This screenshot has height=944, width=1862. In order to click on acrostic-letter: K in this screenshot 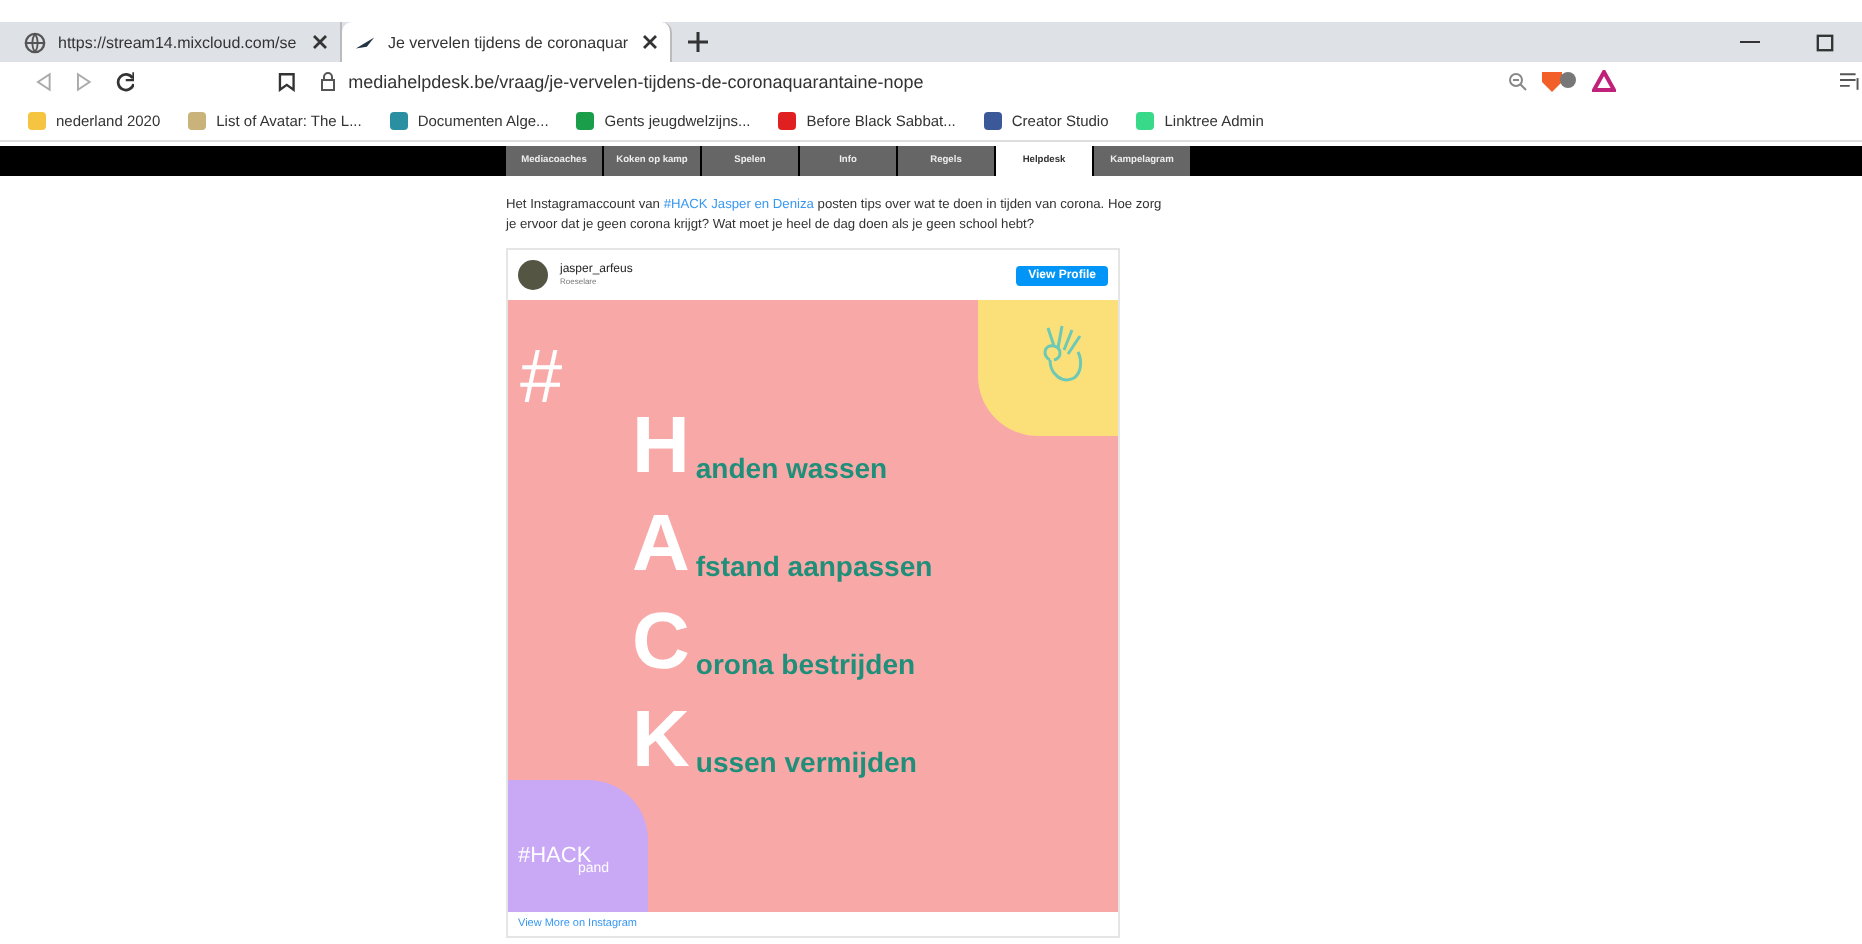, I will do `click(661, 740)`.